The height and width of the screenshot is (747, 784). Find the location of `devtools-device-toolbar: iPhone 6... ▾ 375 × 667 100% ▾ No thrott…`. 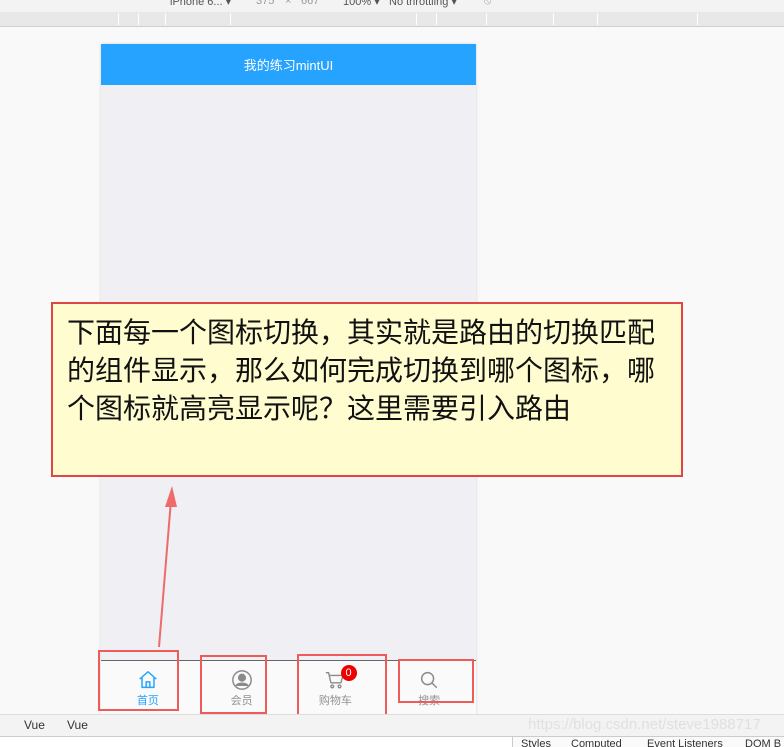

devtools-device-toolbar: iPhone 6... ▾ 375 × 667 100% ▾ No thrott… is located at coordinates (392, 6).